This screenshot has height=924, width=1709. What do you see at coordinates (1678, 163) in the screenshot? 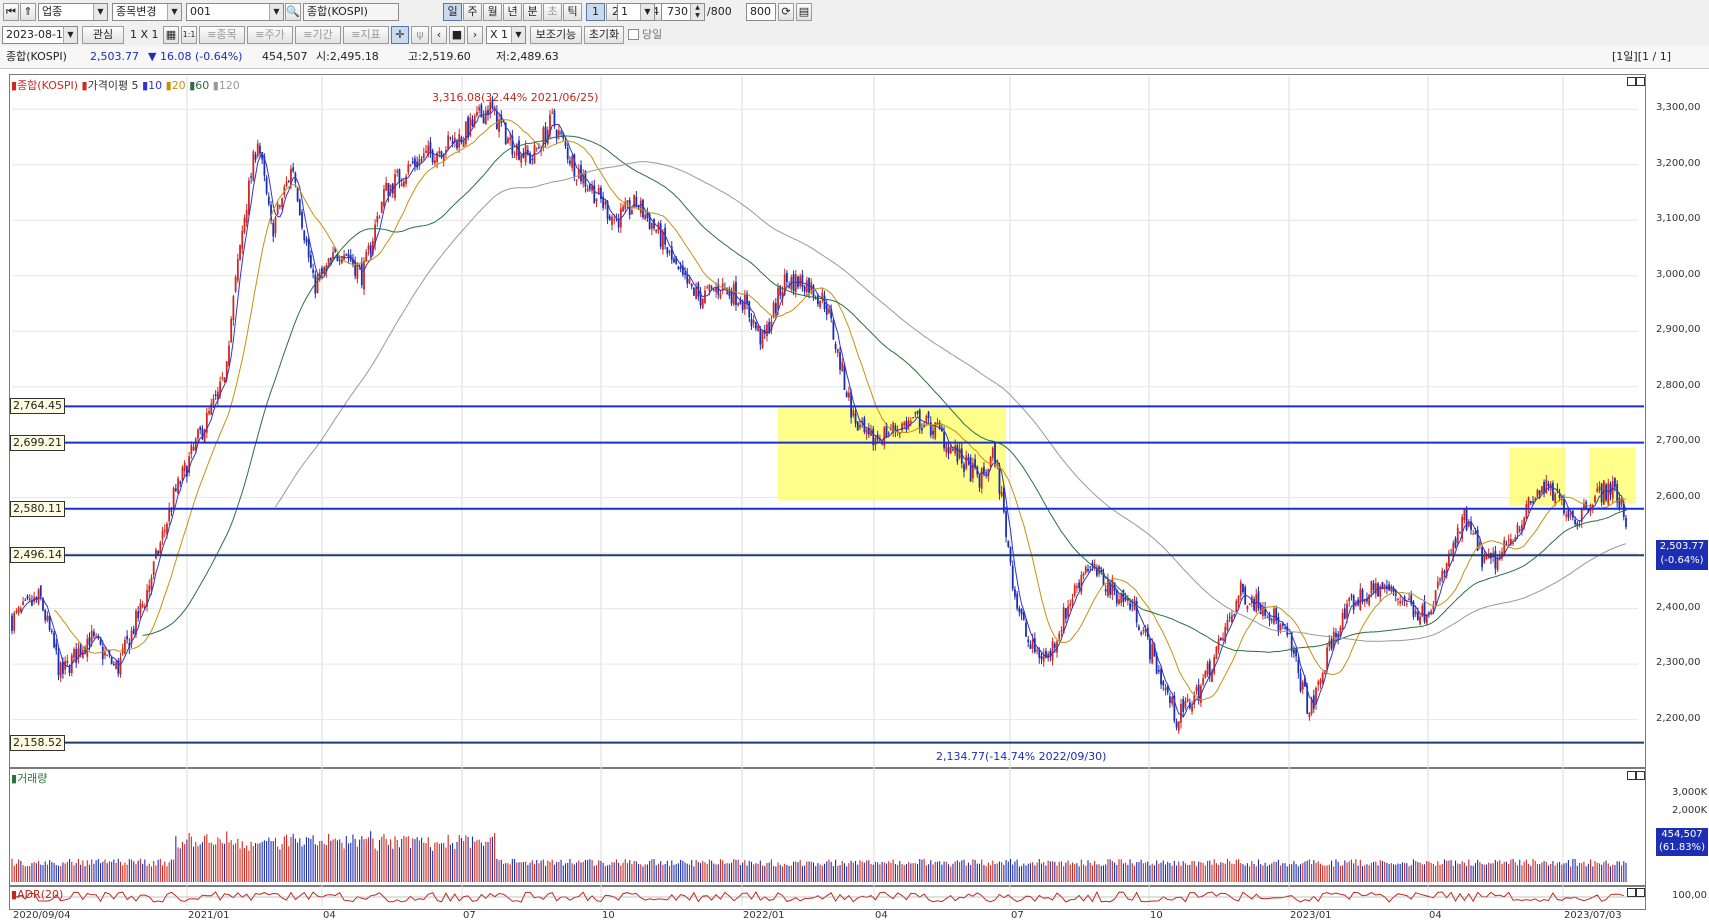
I see `price-axis-tick: 3,200,00` at bounding box center [1678, 163].